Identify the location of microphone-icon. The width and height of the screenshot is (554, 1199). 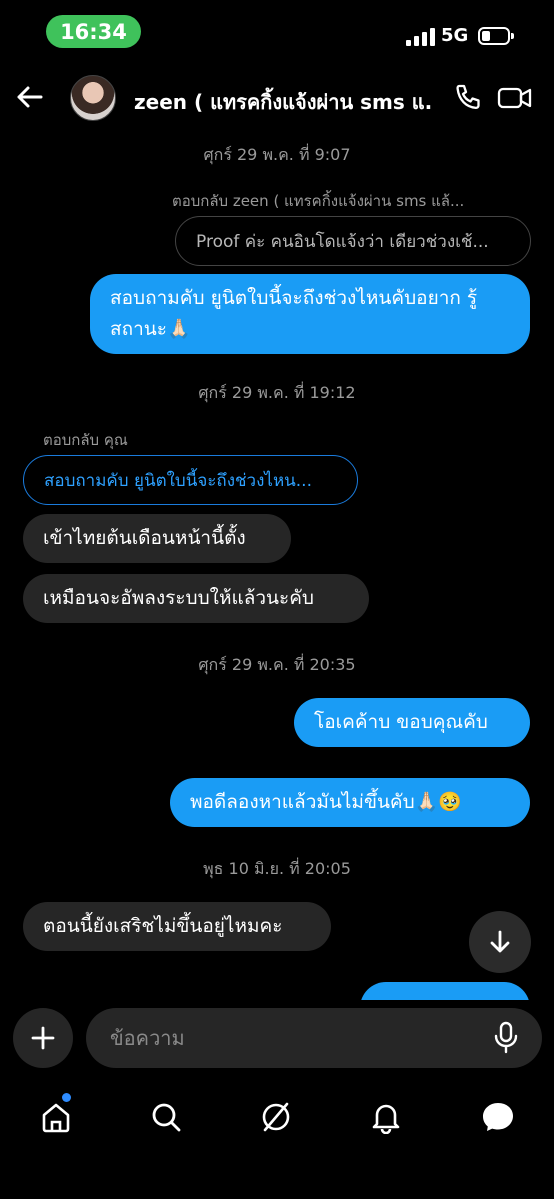
(506, 1037).